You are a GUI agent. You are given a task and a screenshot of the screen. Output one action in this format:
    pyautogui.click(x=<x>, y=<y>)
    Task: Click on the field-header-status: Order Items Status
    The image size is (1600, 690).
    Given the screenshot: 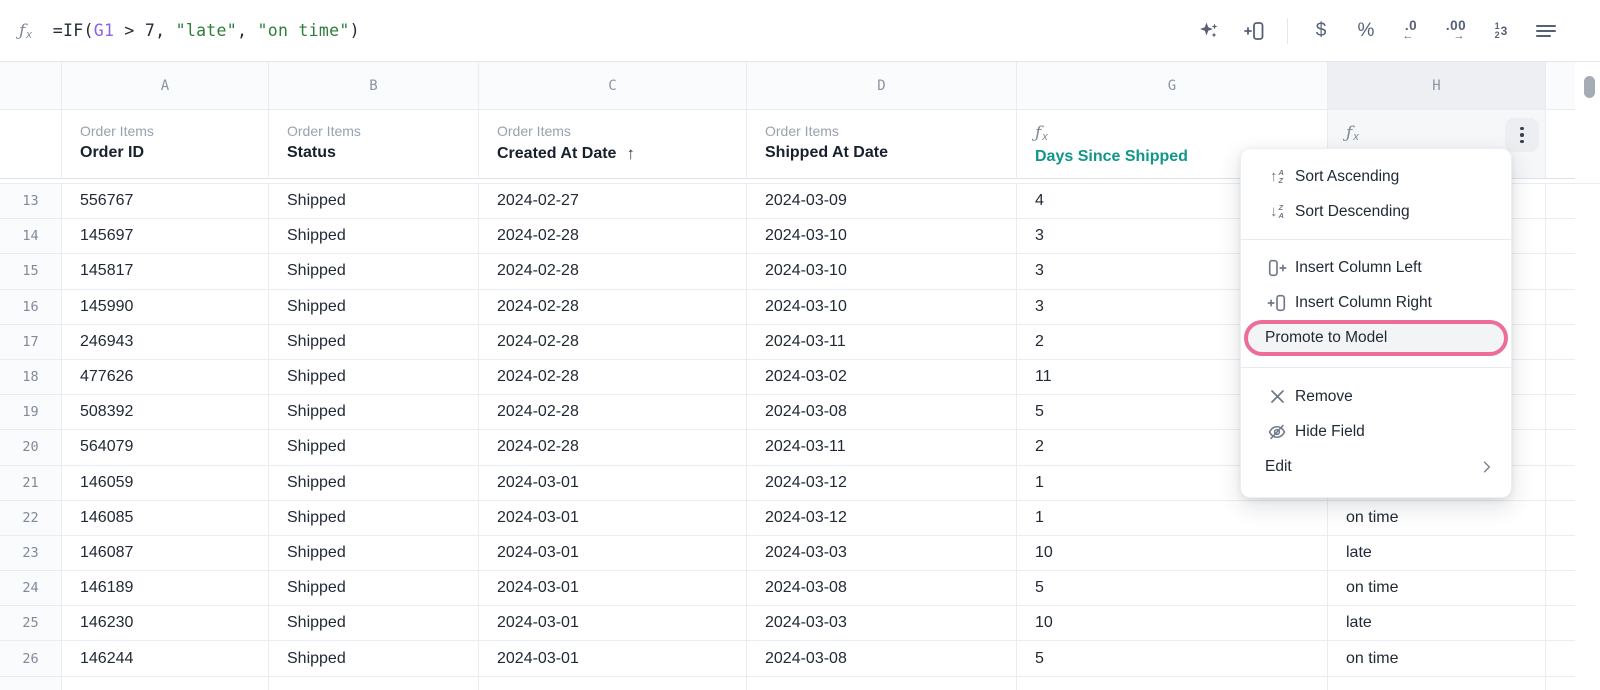 What is the action you would take?
    pyautogui.click(x=374, y=144)
    